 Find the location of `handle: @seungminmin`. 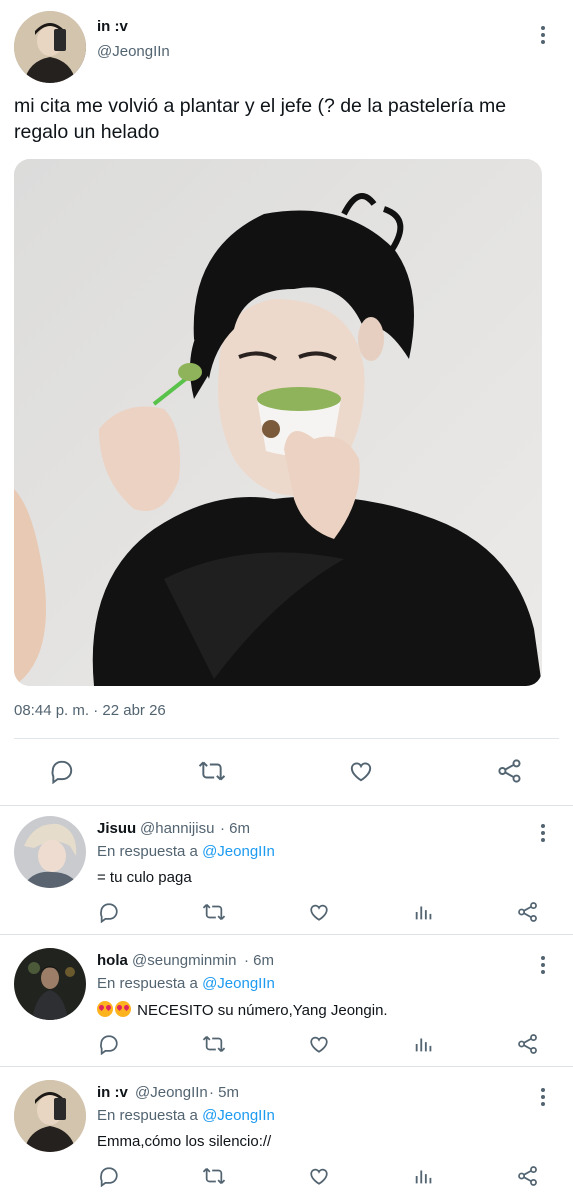

handle: @seungminmin is located at coordinates (184, 960).